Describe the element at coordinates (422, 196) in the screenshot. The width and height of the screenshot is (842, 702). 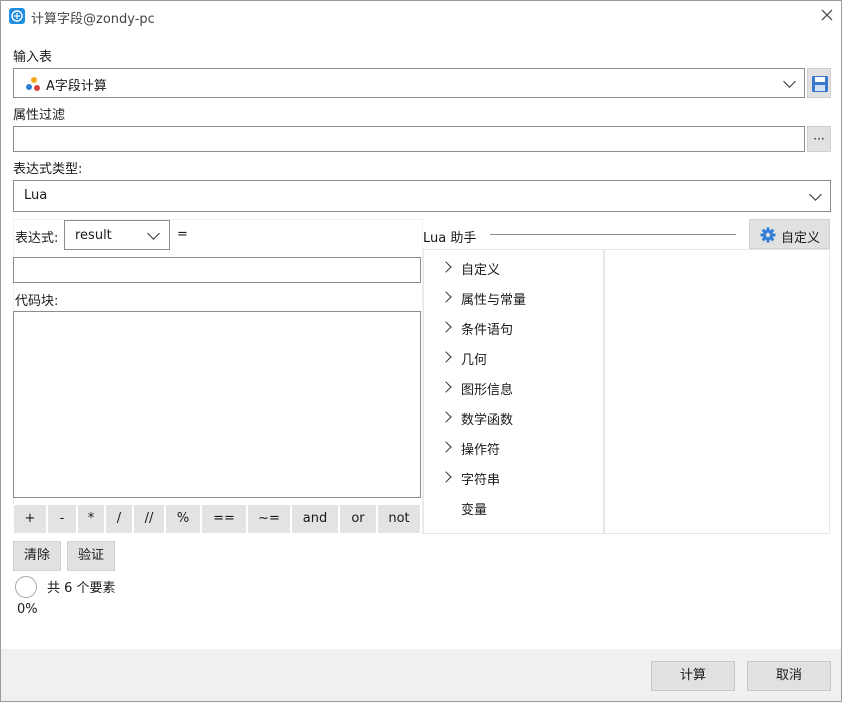
I see `expression-type-combo: Lua` at that location.